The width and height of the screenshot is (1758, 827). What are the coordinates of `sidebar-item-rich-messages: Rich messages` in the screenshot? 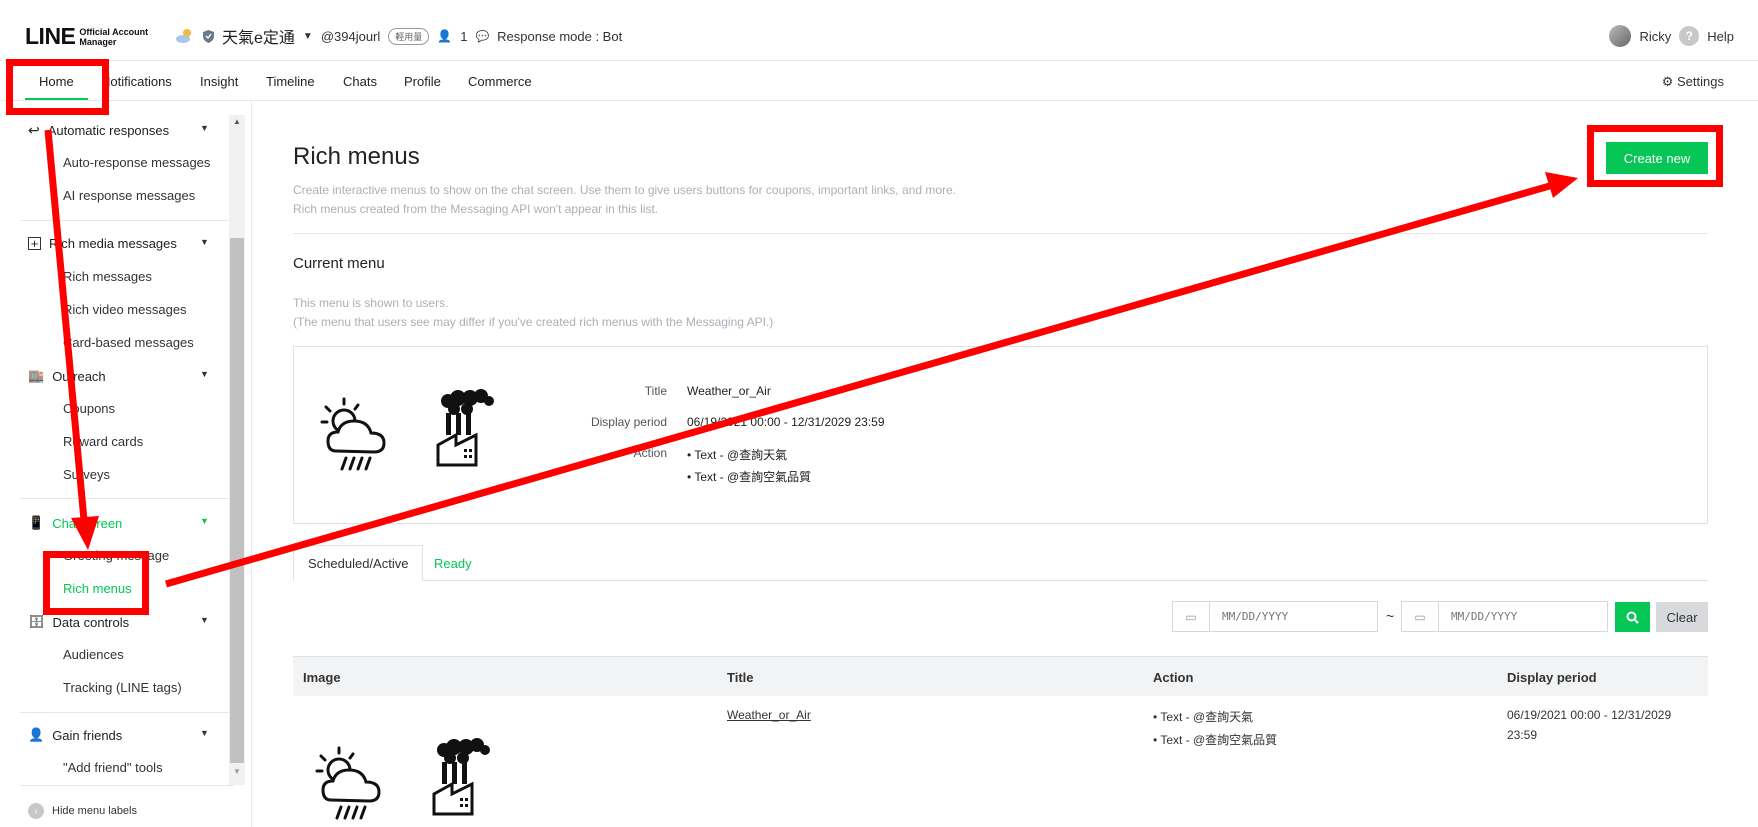 It's located at (107, 276).